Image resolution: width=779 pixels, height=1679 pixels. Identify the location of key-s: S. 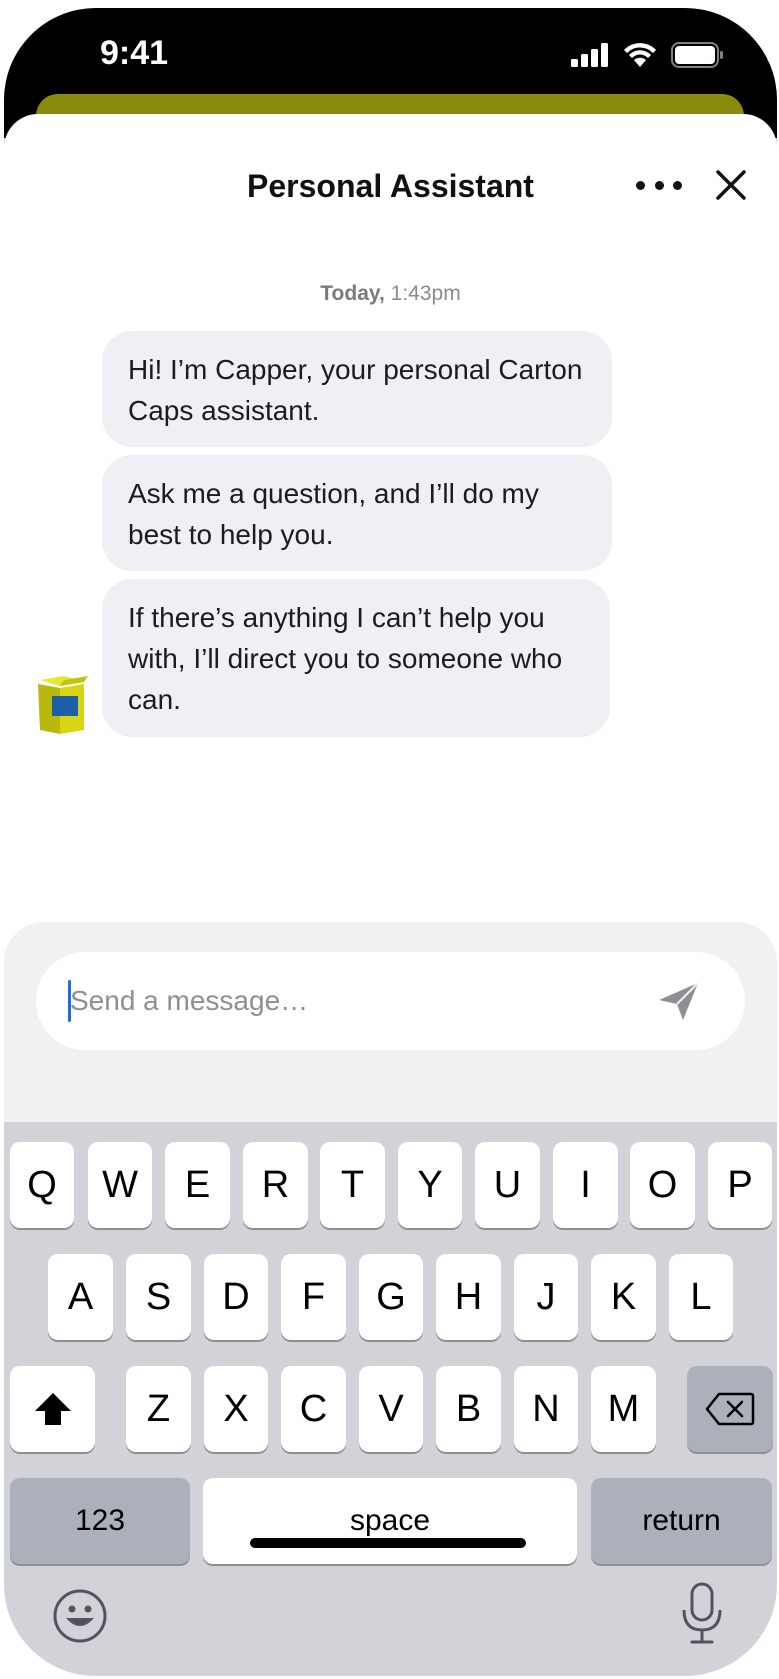
(158, 1297).